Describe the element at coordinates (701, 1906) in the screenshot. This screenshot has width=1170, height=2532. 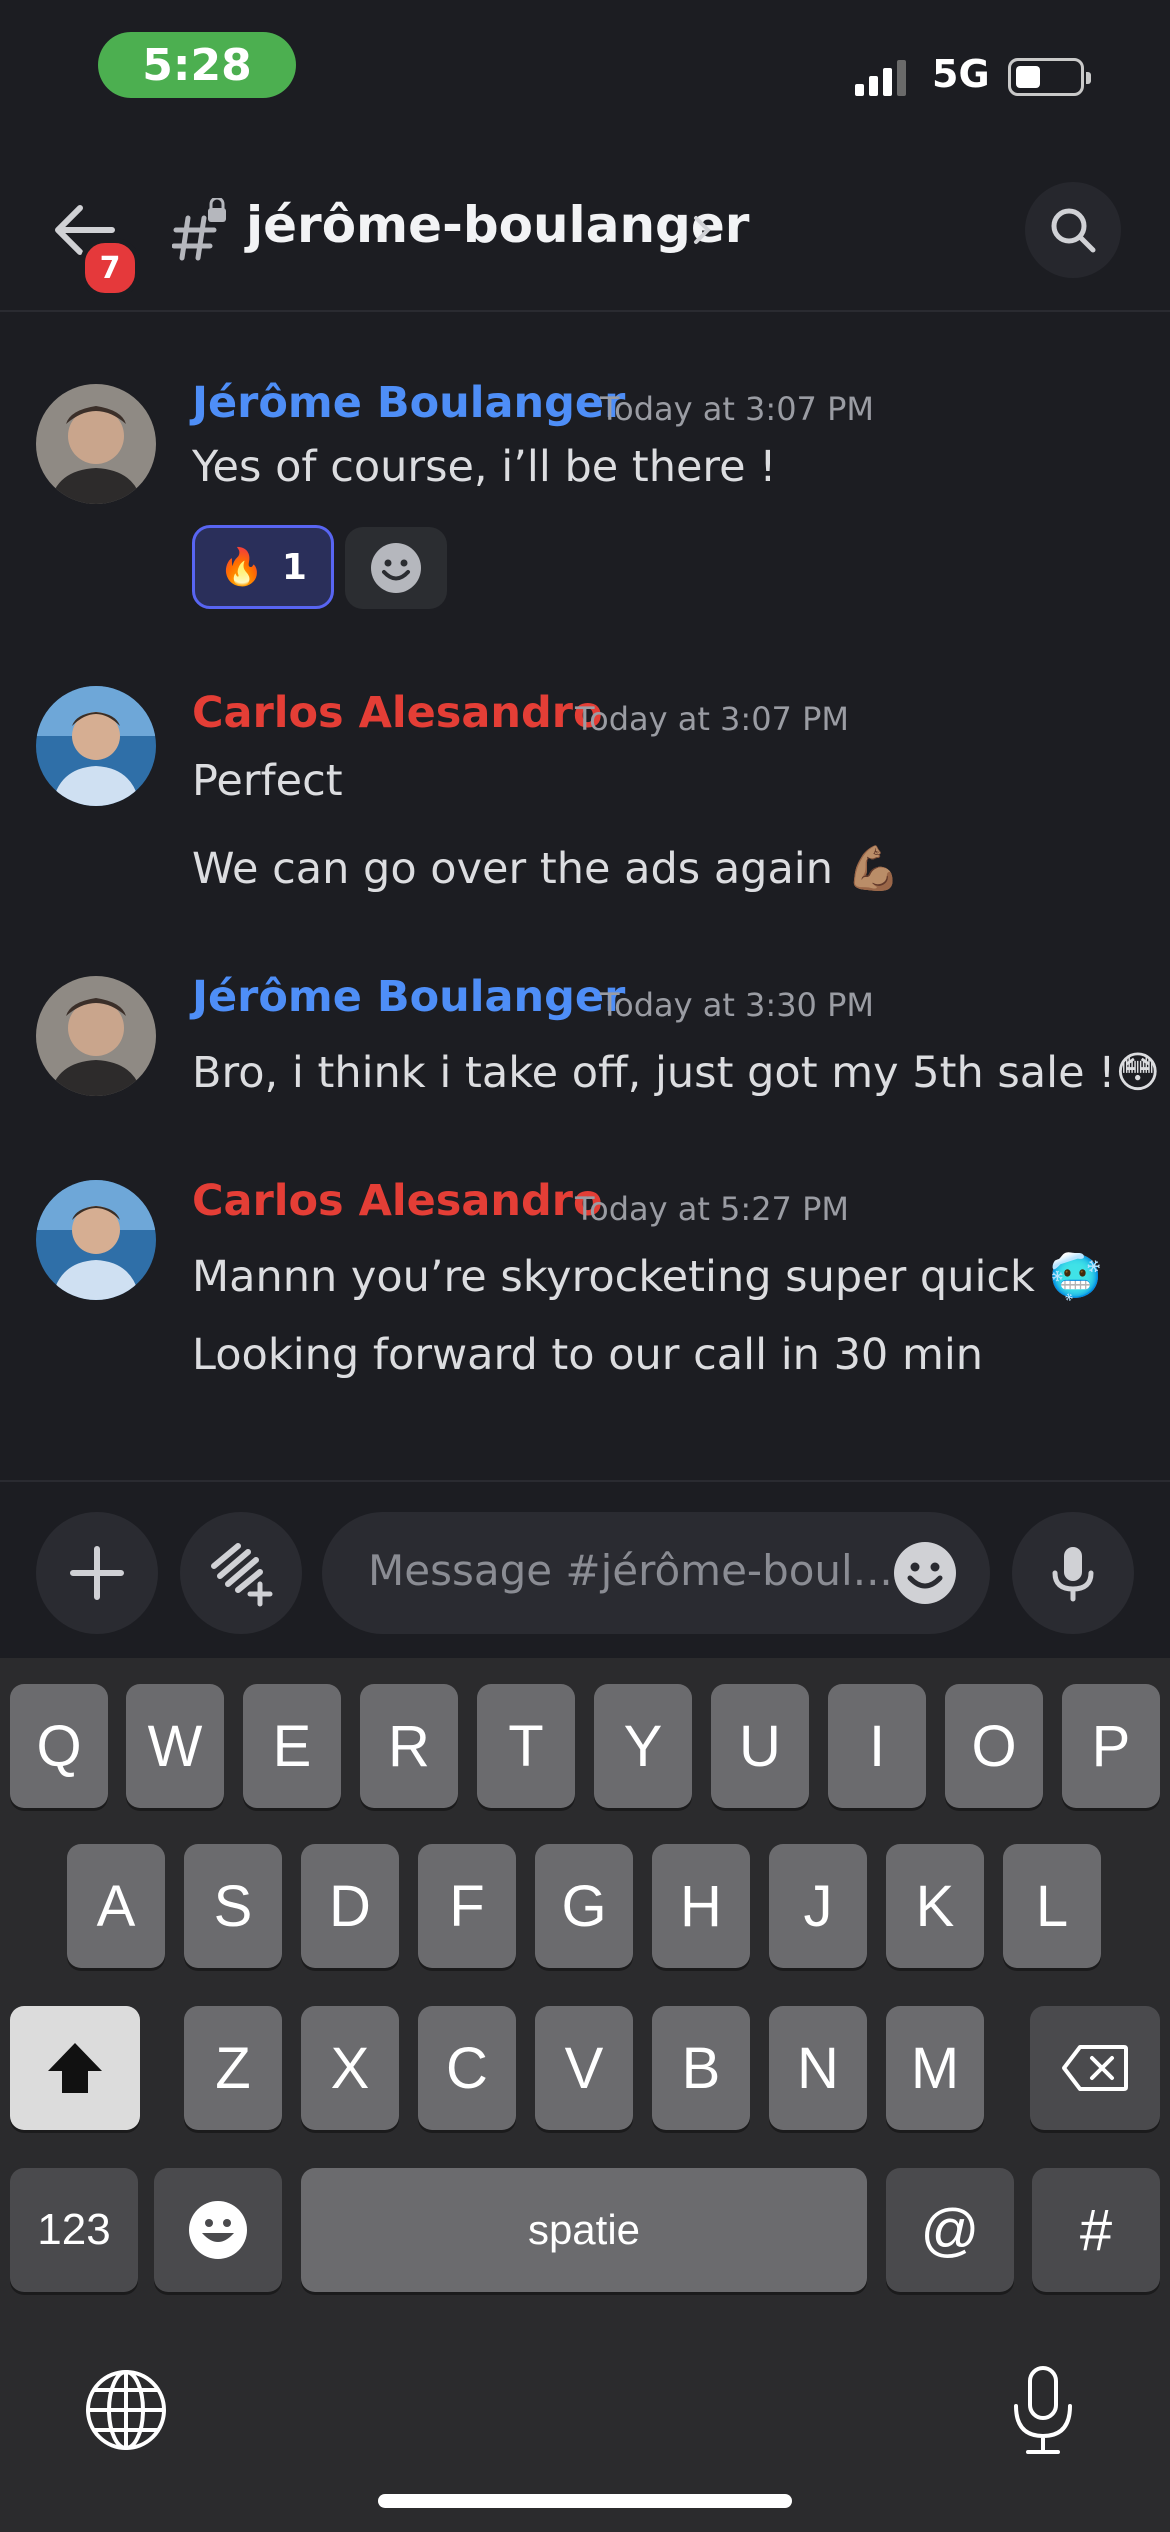
I see `key-h: H` at that location.